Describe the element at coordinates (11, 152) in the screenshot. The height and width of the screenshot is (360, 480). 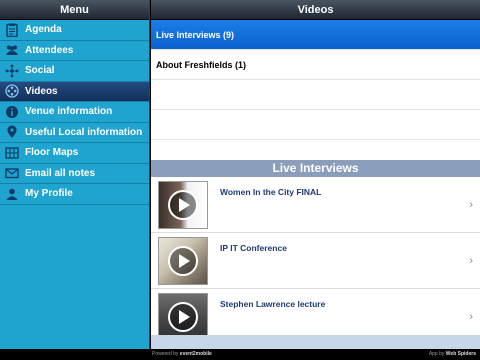
I see `floor-map-icon` at that location.